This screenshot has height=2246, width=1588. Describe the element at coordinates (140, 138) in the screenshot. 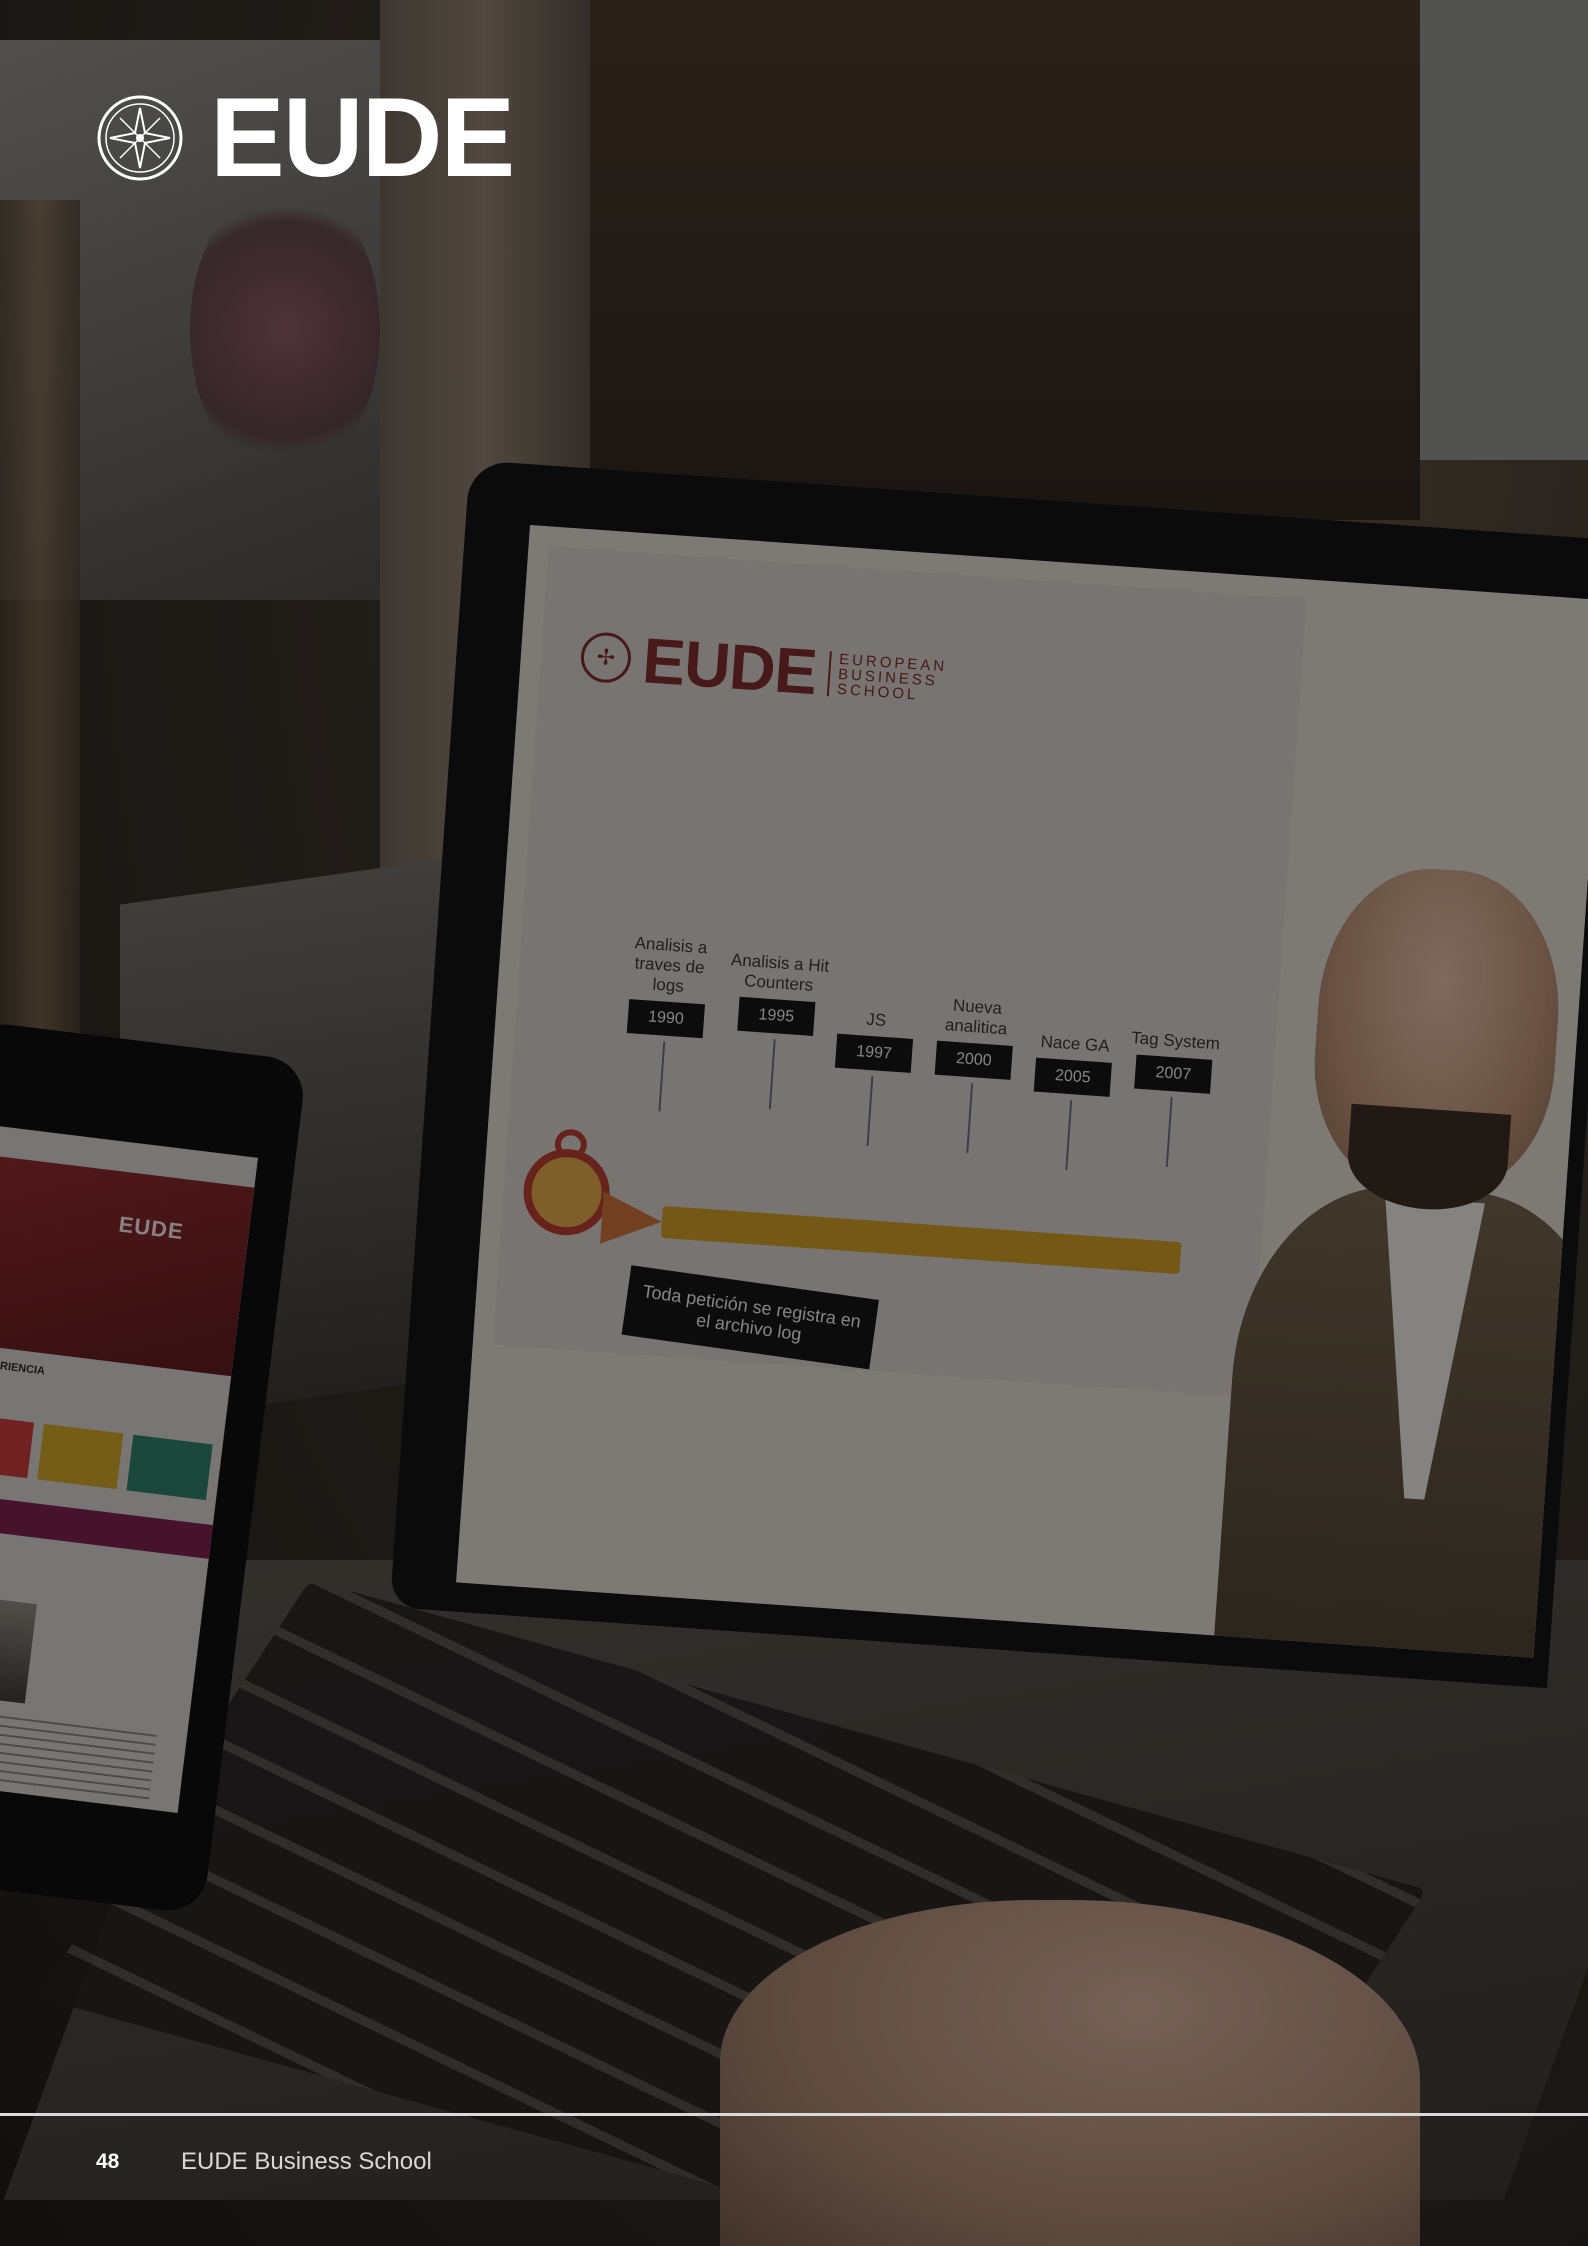

I see `compass-star-emblem-icon` at that location.